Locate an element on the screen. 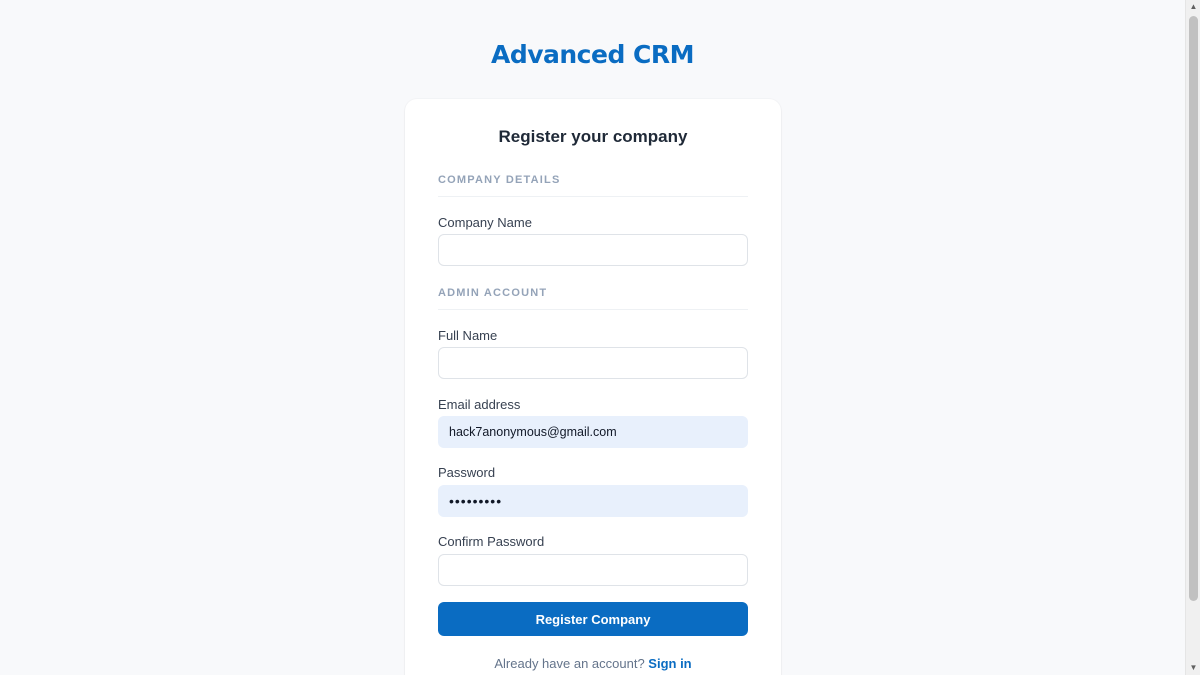 Image resolution: width=1200 pixels, height=675 pixels. register-company-button: Register Company is located at coordinates (593, 619).